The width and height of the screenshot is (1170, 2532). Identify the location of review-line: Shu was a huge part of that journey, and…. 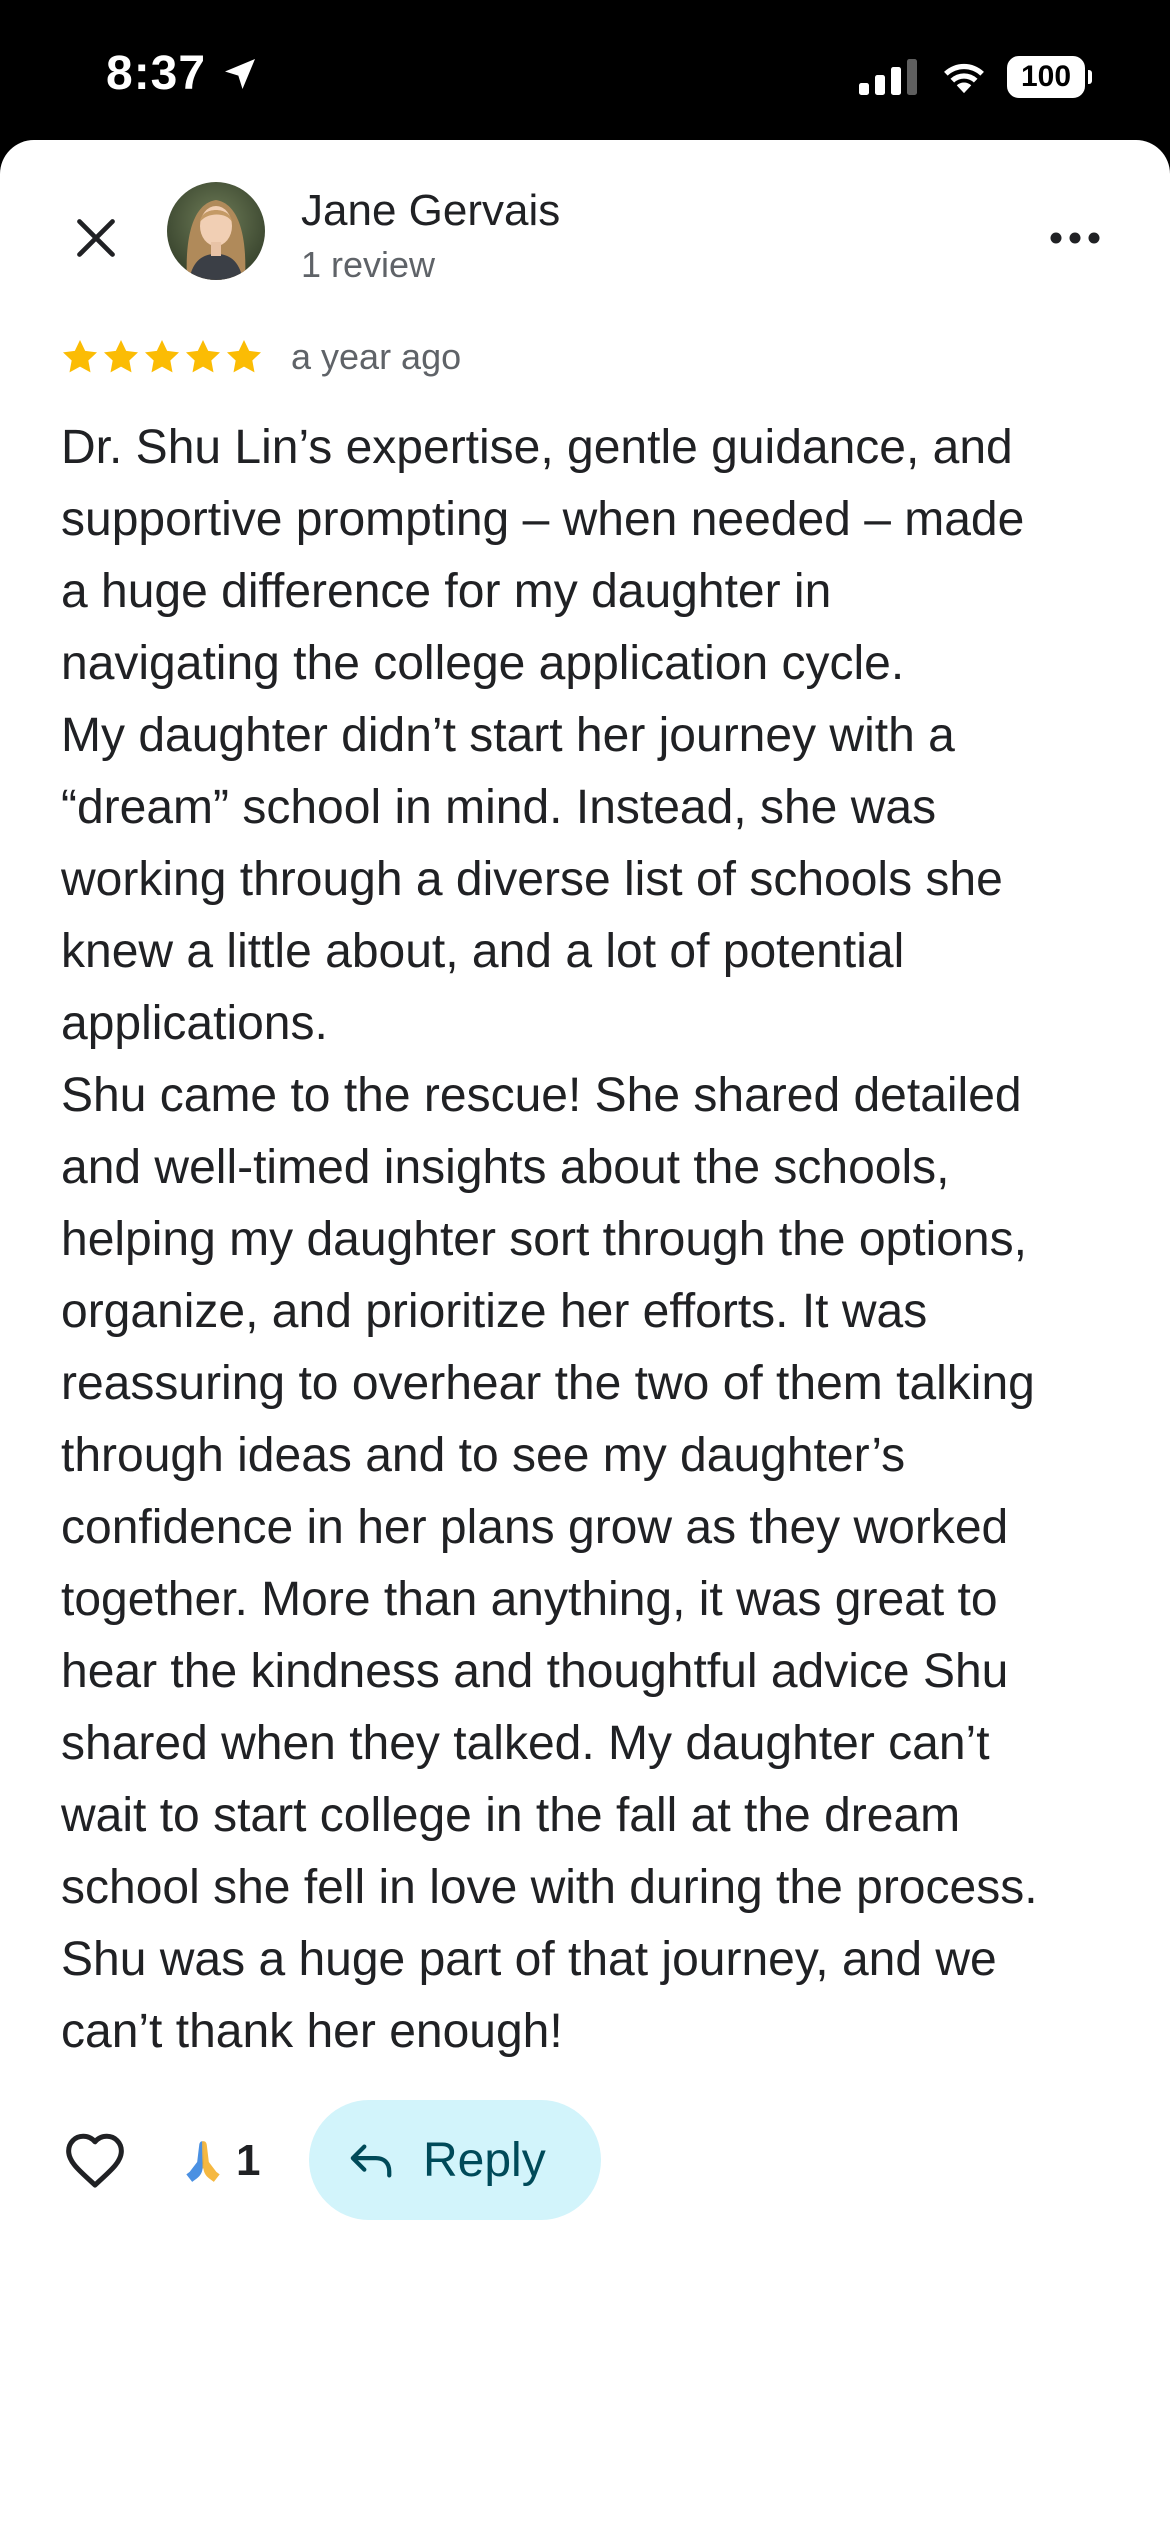
(529, 1959).